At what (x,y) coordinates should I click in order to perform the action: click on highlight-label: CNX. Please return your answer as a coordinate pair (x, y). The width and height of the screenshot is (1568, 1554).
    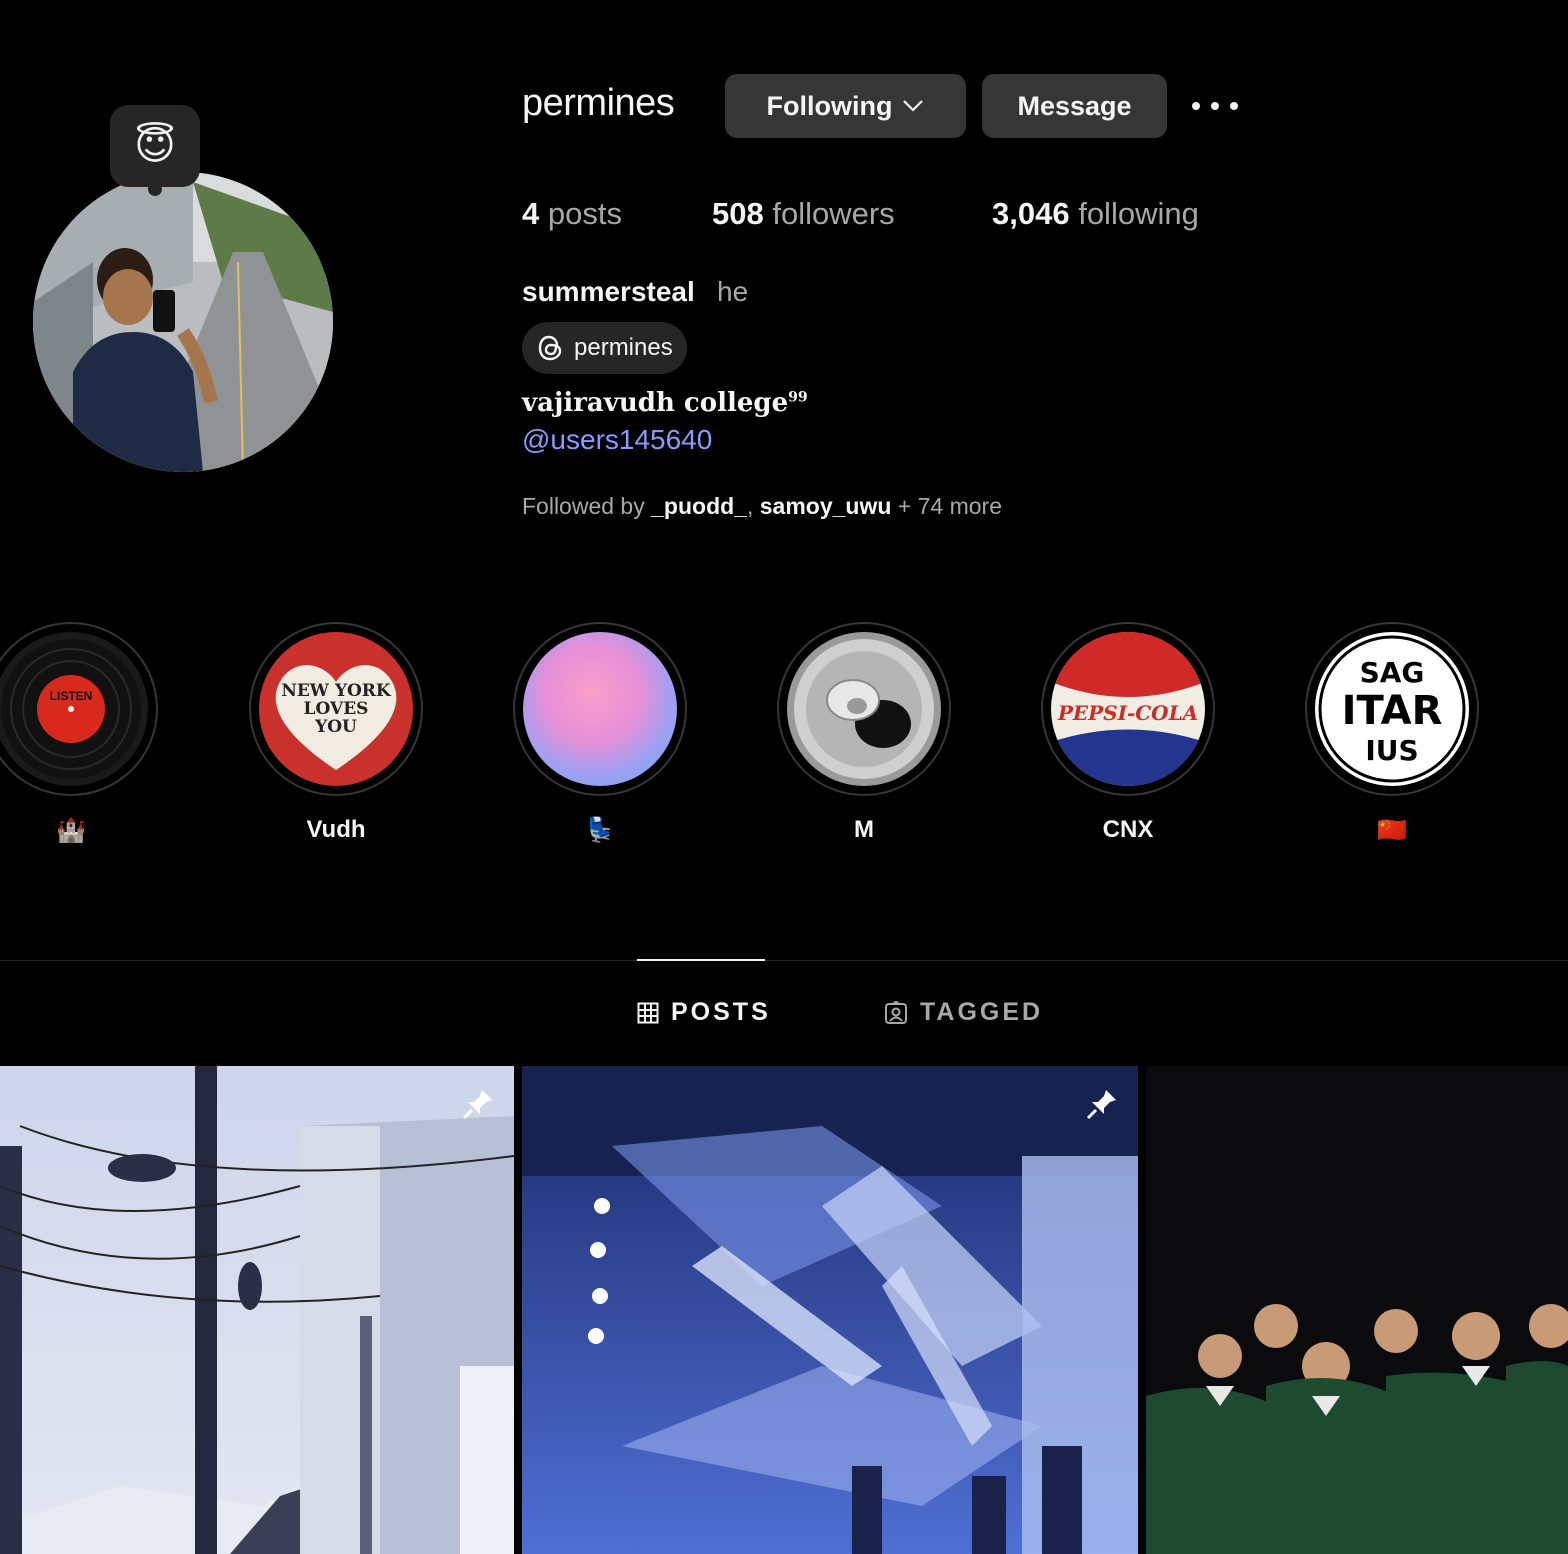
    Looking at the image, I should click on (1128, 829).